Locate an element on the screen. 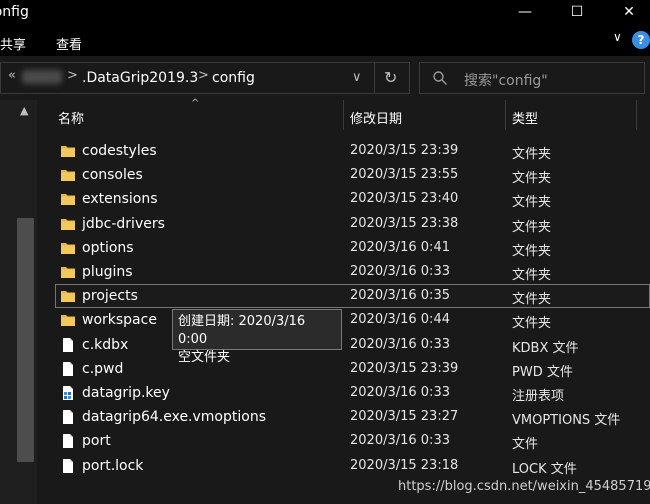  file-name: jdbc-drivers is located at coordinates (123, 224).